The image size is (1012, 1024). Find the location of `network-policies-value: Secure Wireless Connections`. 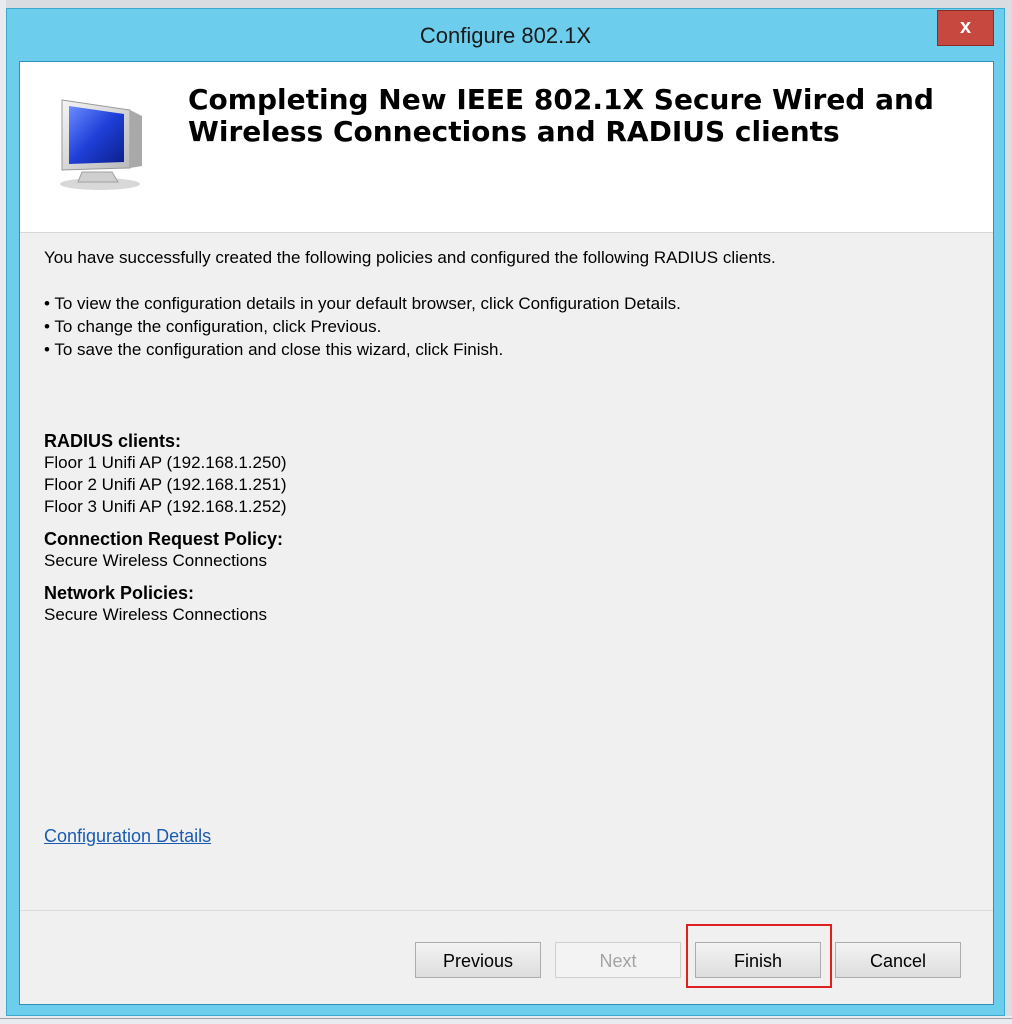

network-policies-value: Secure Wireless Connections is located at coordinates (155, 614).